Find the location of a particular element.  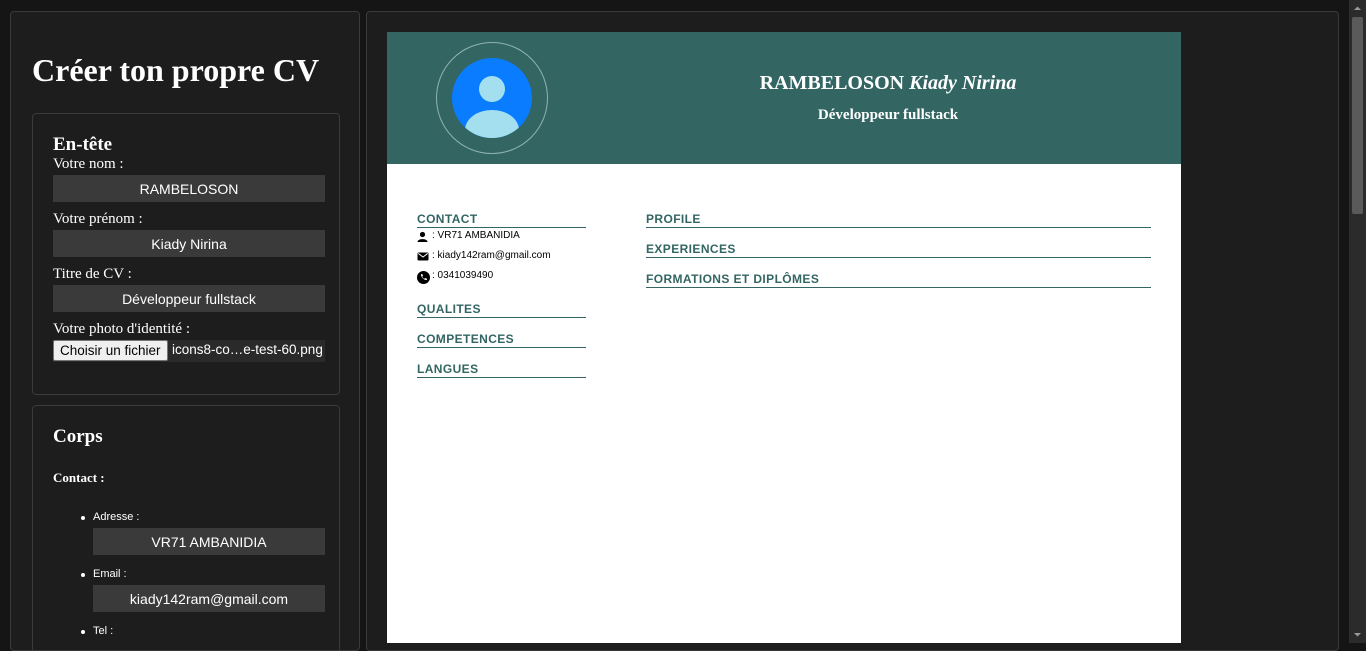

nom-input is located at coordinates (189, 188).